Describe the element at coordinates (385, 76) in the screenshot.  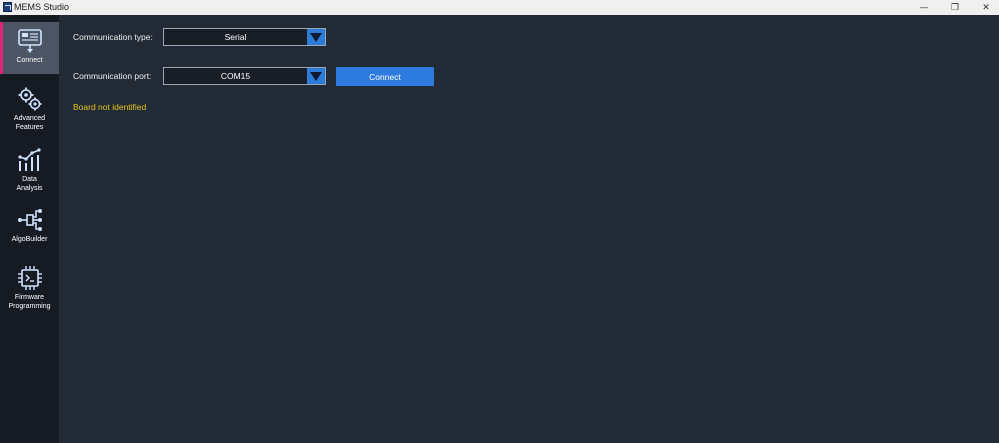
I see `connect-button: Connect` at that location.